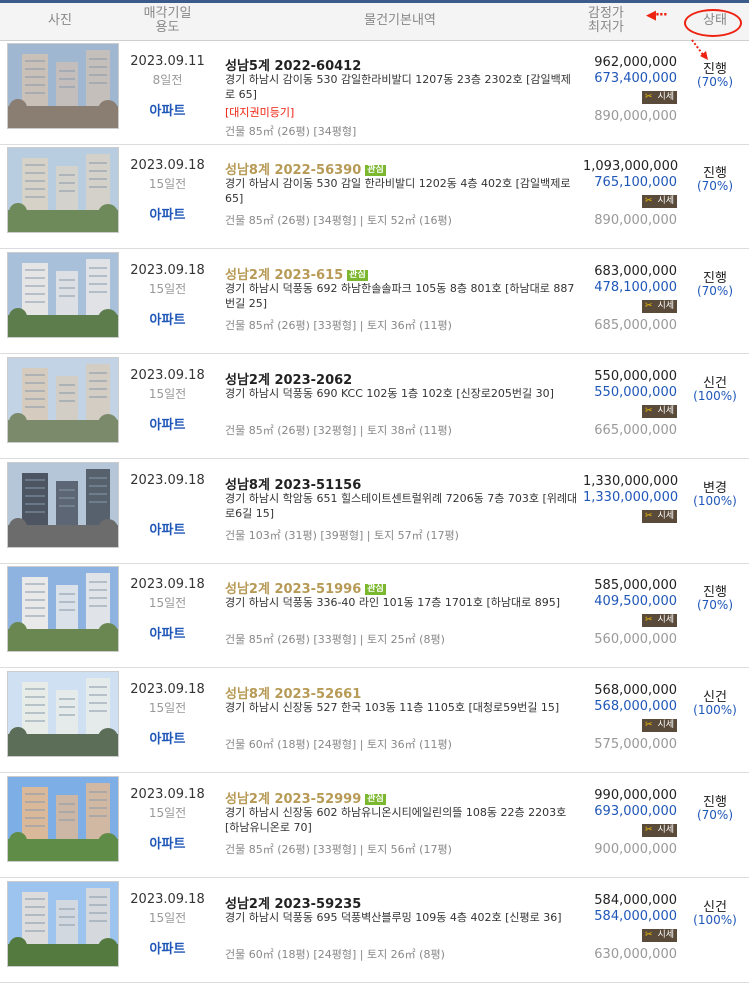 The height and width of the screenshot is (983, 749). Describe the element at coordinates (635, 271) in the screenshot. I see `appraisal-price: 683,000,000` at that location.